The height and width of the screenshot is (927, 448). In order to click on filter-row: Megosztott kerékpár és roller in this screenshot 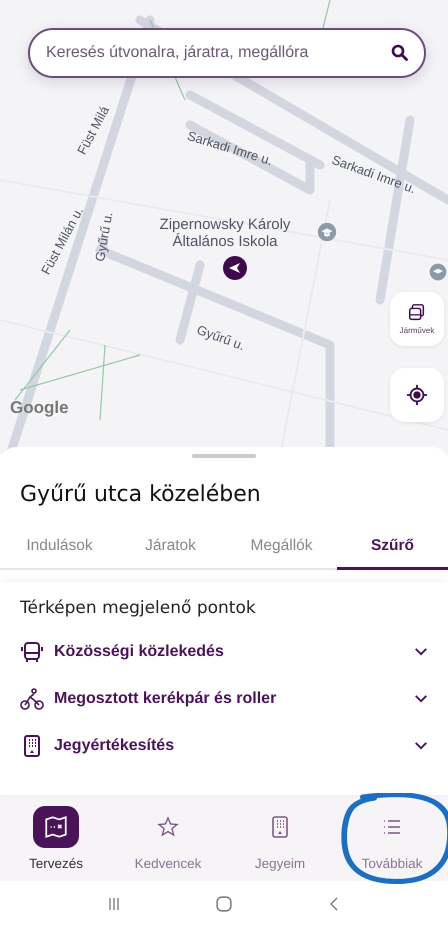, I will do `click(224, 698)`.